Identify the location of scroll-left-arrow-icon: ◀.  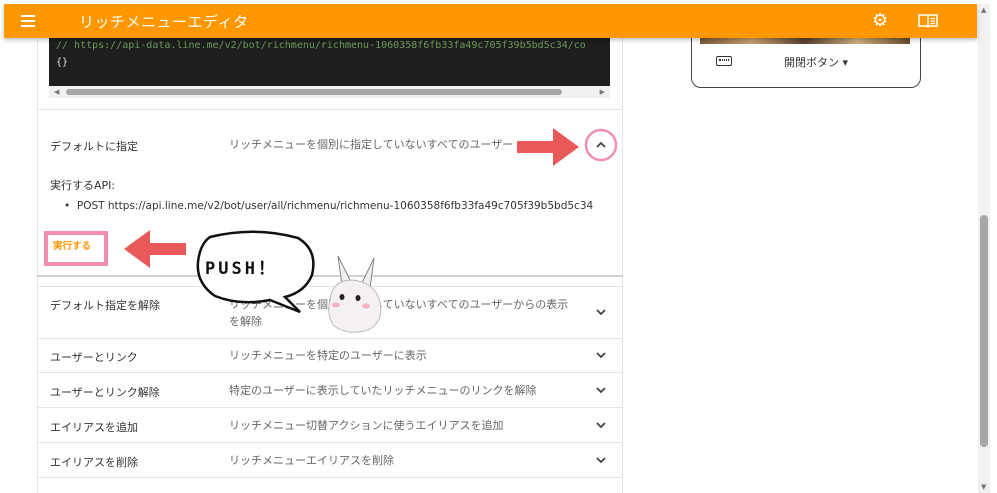
(56, 92).